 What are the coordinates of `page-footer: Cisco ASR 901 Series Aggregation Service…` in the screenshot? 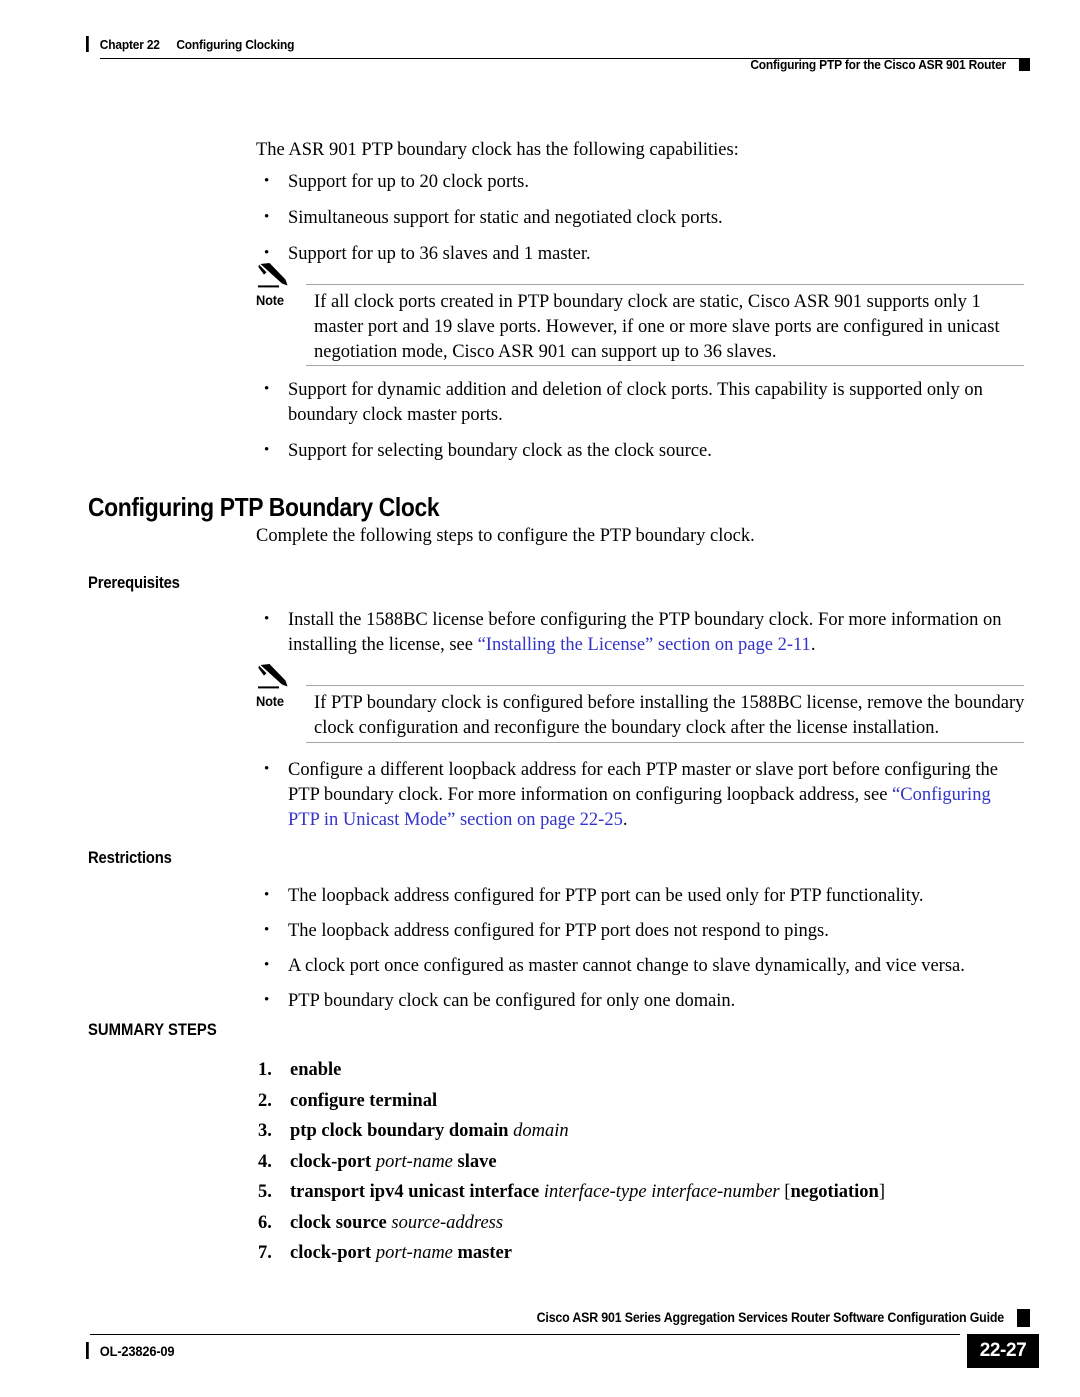 It's located at (540, 1345).